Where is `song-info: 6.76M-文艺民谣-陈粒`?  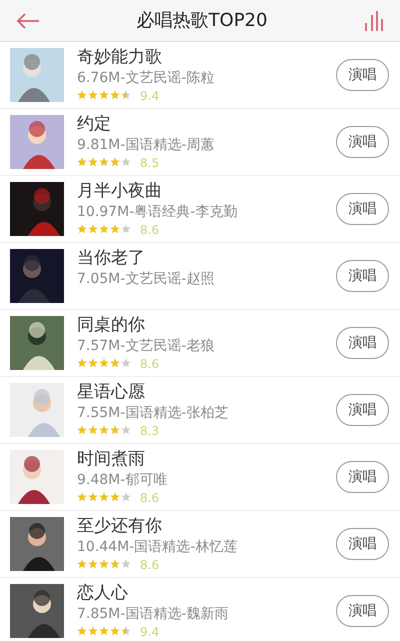 song-info: 6.76M-文艺民谣-陈粒 is located at coordinates (146, 78).